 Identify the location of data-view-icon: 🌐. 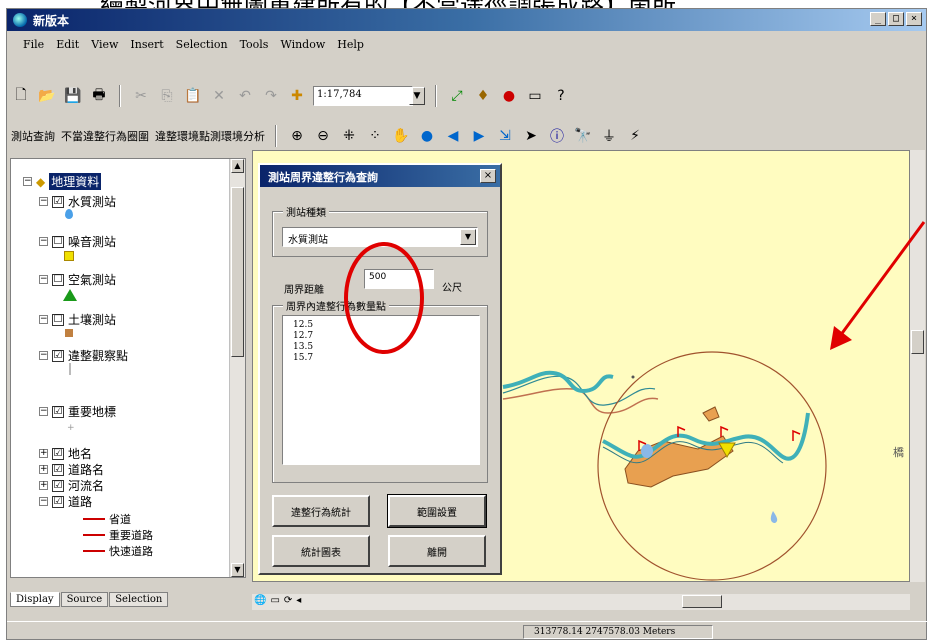
(260, 600).